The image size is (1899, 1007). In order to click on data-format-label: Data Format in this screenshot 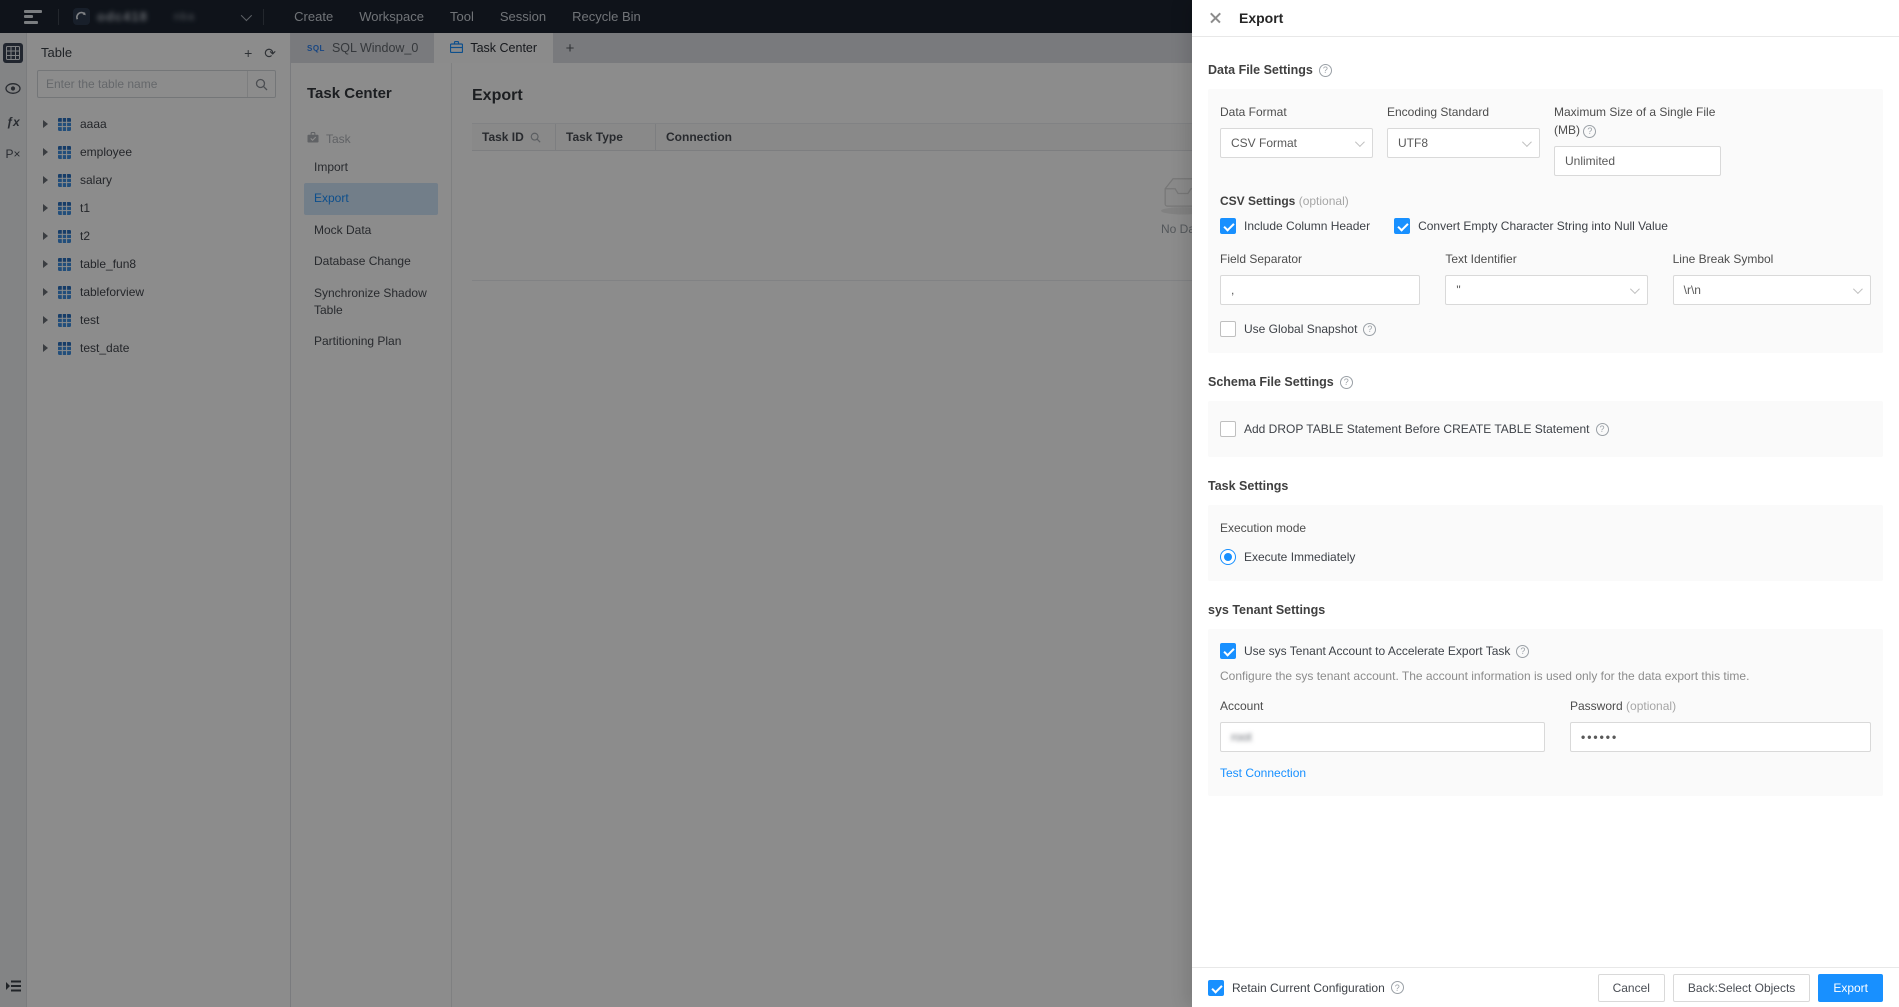, I will do `click(1253, 112)`.